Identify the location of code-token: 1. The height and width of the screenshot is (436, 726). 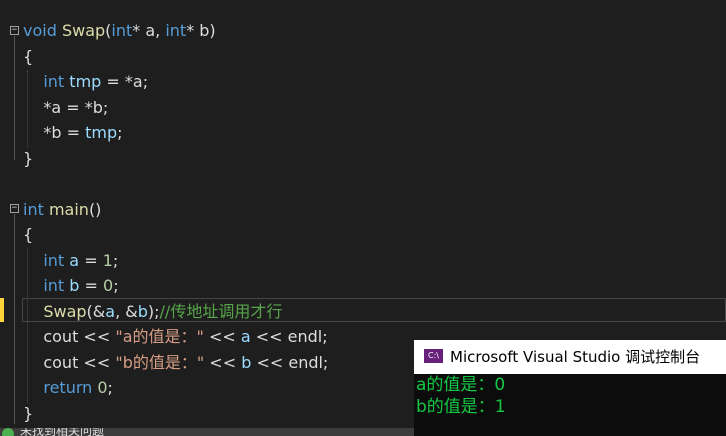
(107, 260).